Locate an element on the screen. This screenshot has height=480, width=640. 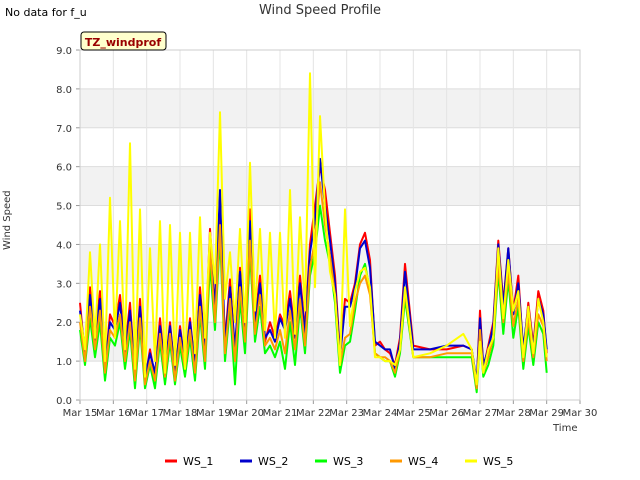
legend-label: WS_2 is located at coordinates (273, 461).